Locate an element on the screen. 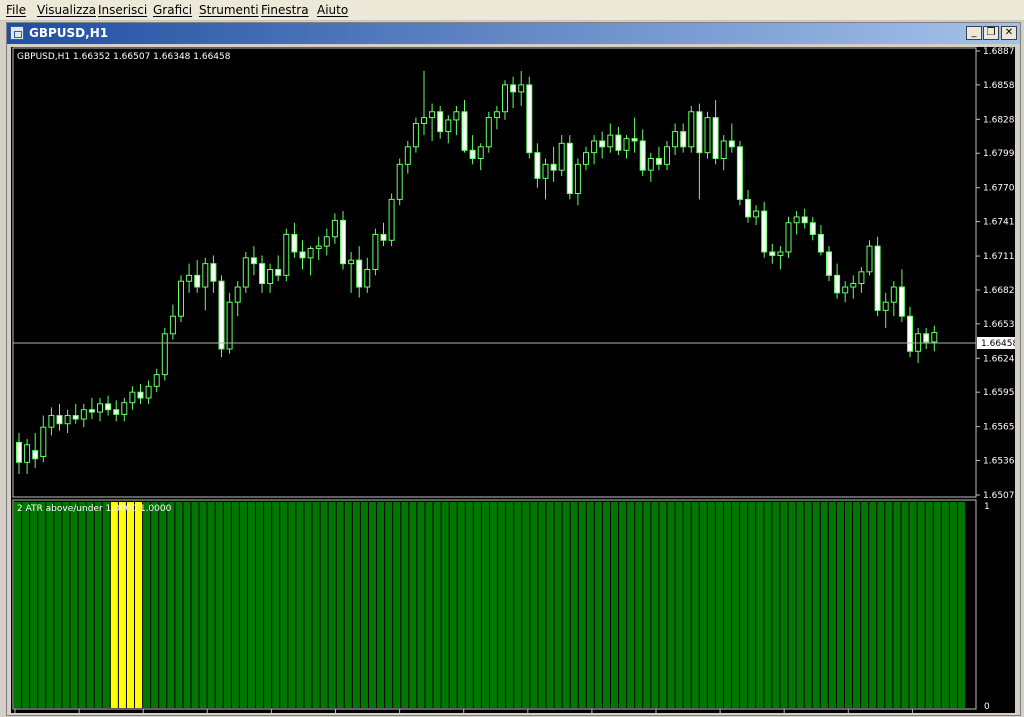 The image size is (1024, 717). menu-grafici: Grafici is located at coordinates (172, 10).